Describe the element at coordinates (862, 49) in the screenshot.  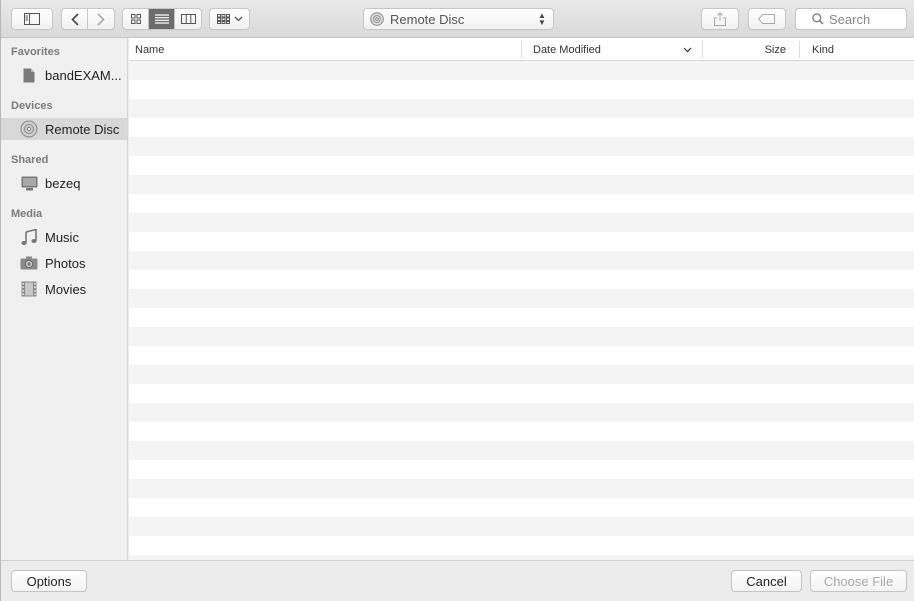
I see `column-header-kind: Kind` at that location.